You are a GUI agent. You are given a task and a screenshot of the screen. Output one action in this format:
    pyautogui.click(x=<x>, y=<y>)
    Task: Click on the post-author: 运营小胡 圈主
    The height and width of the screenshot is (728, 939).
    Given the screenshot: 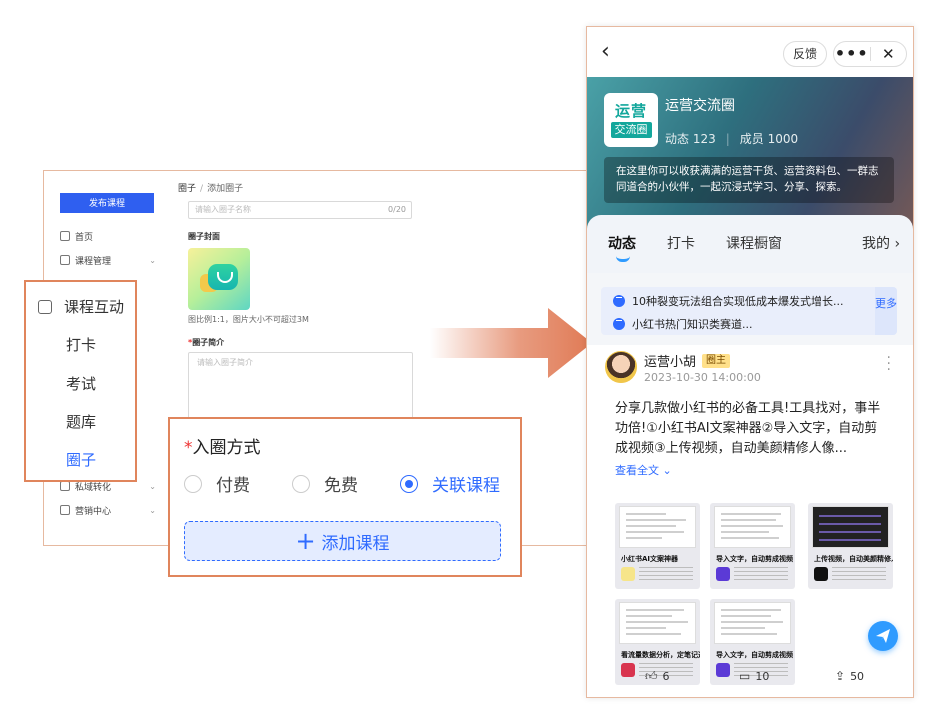 What is the action you would take?
    pyautogui.click(x=687, y=360)
    